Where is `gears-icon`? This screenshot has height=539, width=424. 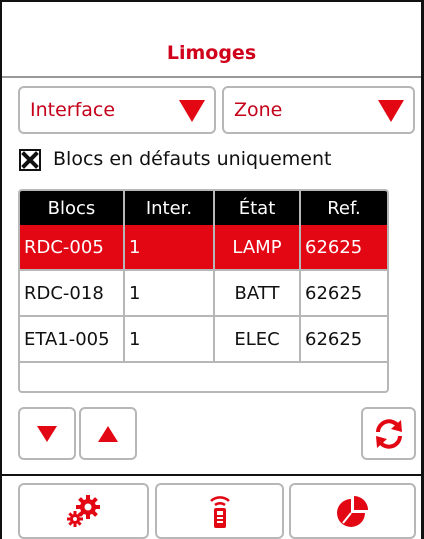
gears-icon is located at coordinates (83, 511).